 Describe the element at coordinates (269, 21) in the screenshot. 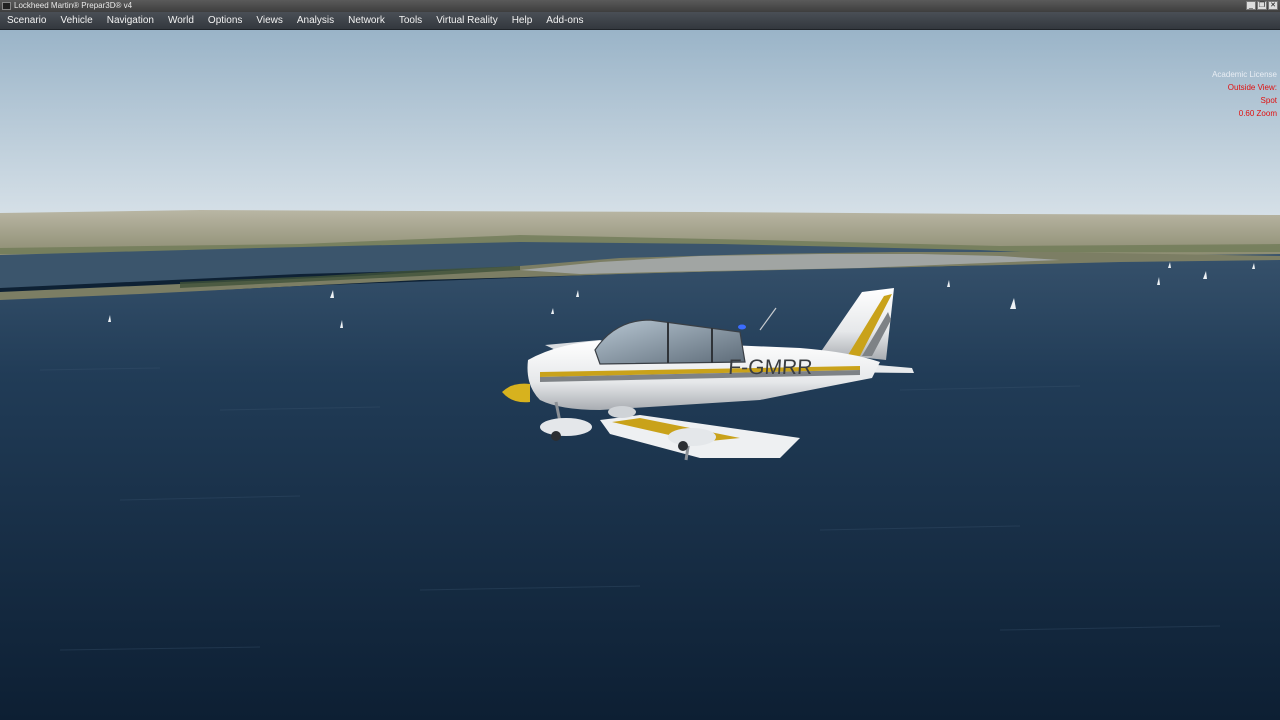

I see `menu-views: Views` at that location.